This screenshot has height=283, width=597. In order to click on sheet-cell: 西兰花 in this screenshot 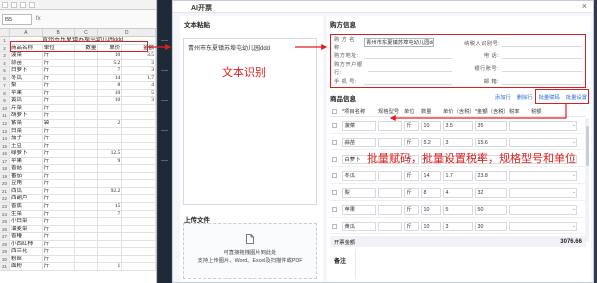, I will do `click(26, 251)`.